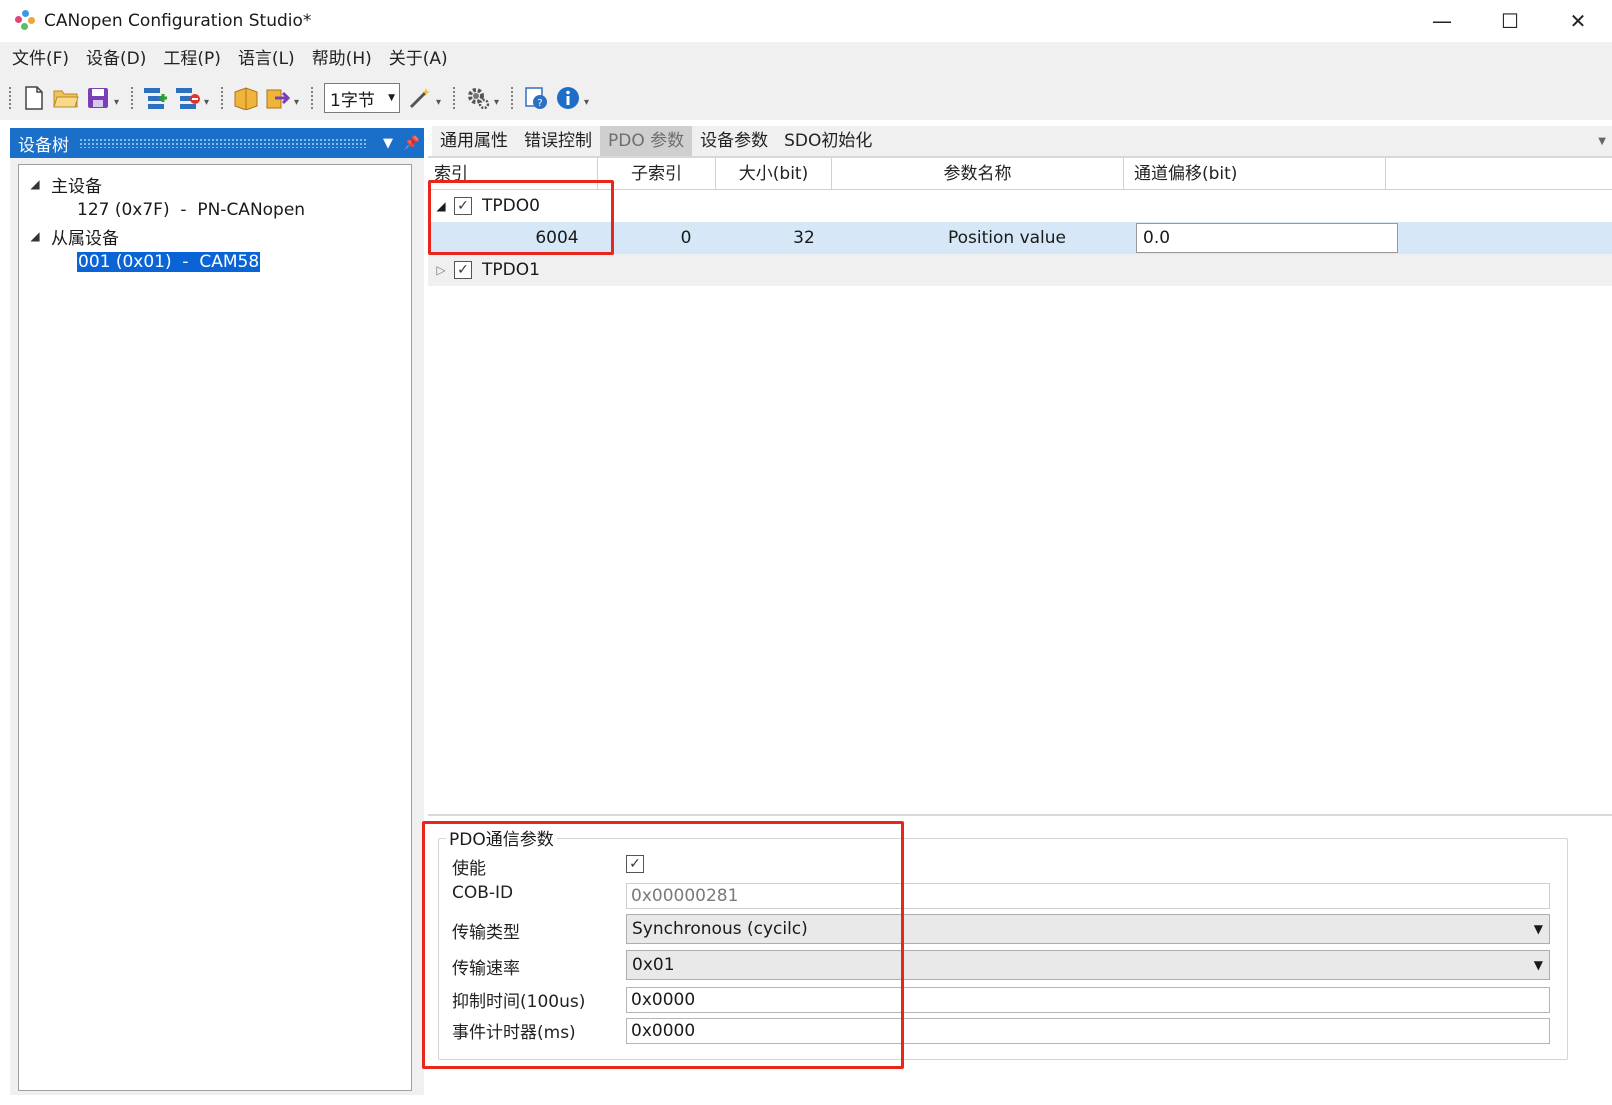  Describe the element at coordinates (806, 59) in the screenshot. I see `menu-bar: 文件(F) 设备(D) 工程(P) 语言(L) 帮助(H) 关于(A)` at that location.